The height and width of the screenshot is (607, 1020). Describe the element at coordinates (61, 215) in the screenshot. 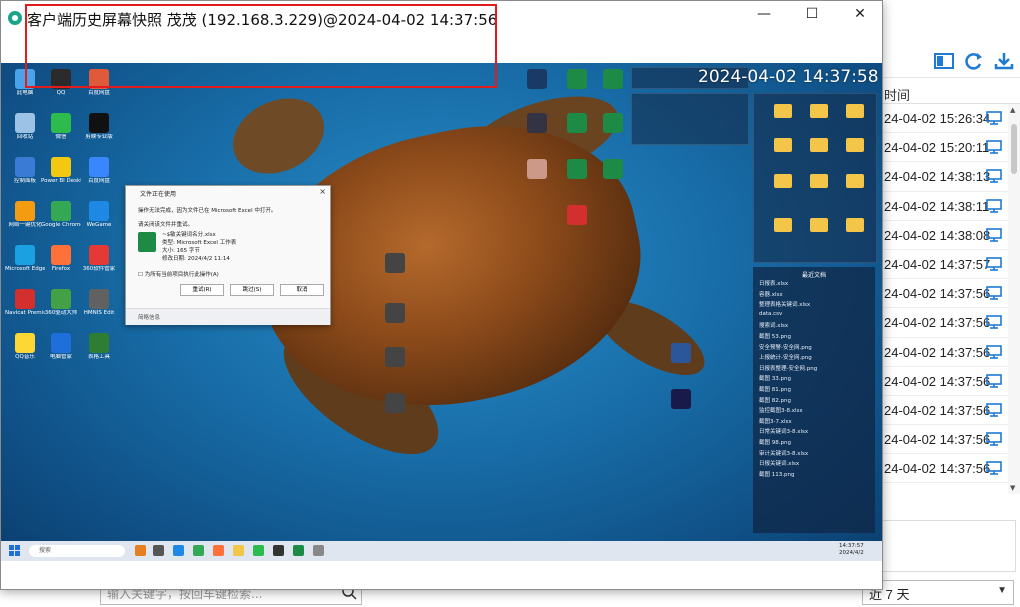

I see `desktop-icon: Google Chrome` at that location.